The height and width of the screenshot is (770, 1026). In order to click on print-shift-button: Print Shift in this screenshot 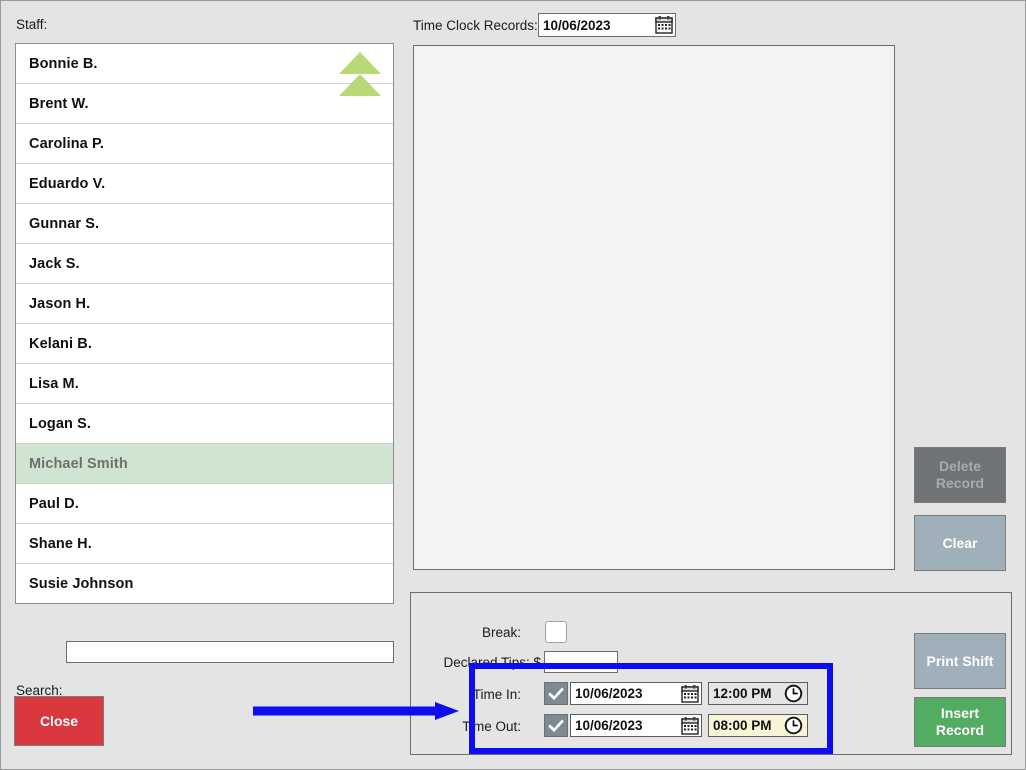, I will do `click(960, 661)`.